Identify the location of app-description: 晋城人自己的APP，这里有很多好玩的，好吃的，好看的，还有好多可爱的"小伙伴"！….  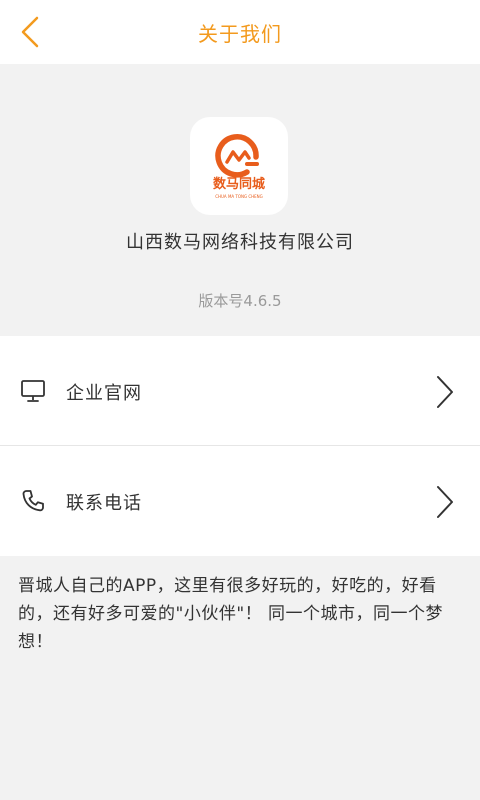
(231, 614).